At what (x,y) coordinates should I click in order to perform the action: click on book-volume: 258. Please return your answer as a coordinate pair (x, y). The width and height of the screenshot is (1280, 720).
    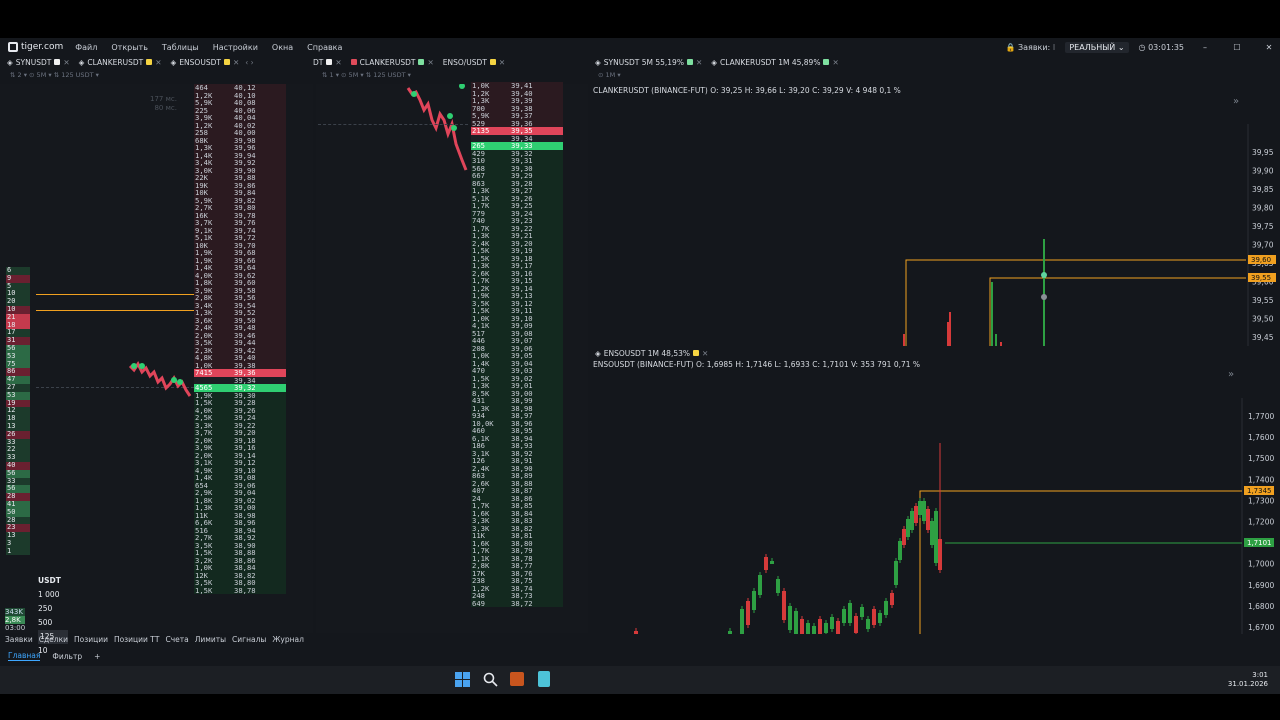
    Looking at the image, I should click on (201, 133).